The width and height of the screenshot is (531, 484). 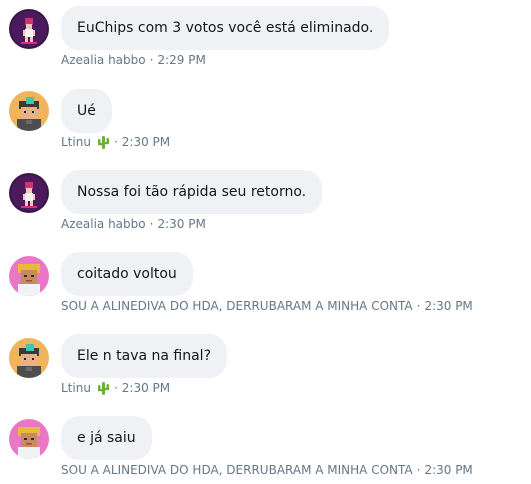 I want to click on message-bubble: Nossa foi tão rápida seu retorno., so click(x=192, y=192).